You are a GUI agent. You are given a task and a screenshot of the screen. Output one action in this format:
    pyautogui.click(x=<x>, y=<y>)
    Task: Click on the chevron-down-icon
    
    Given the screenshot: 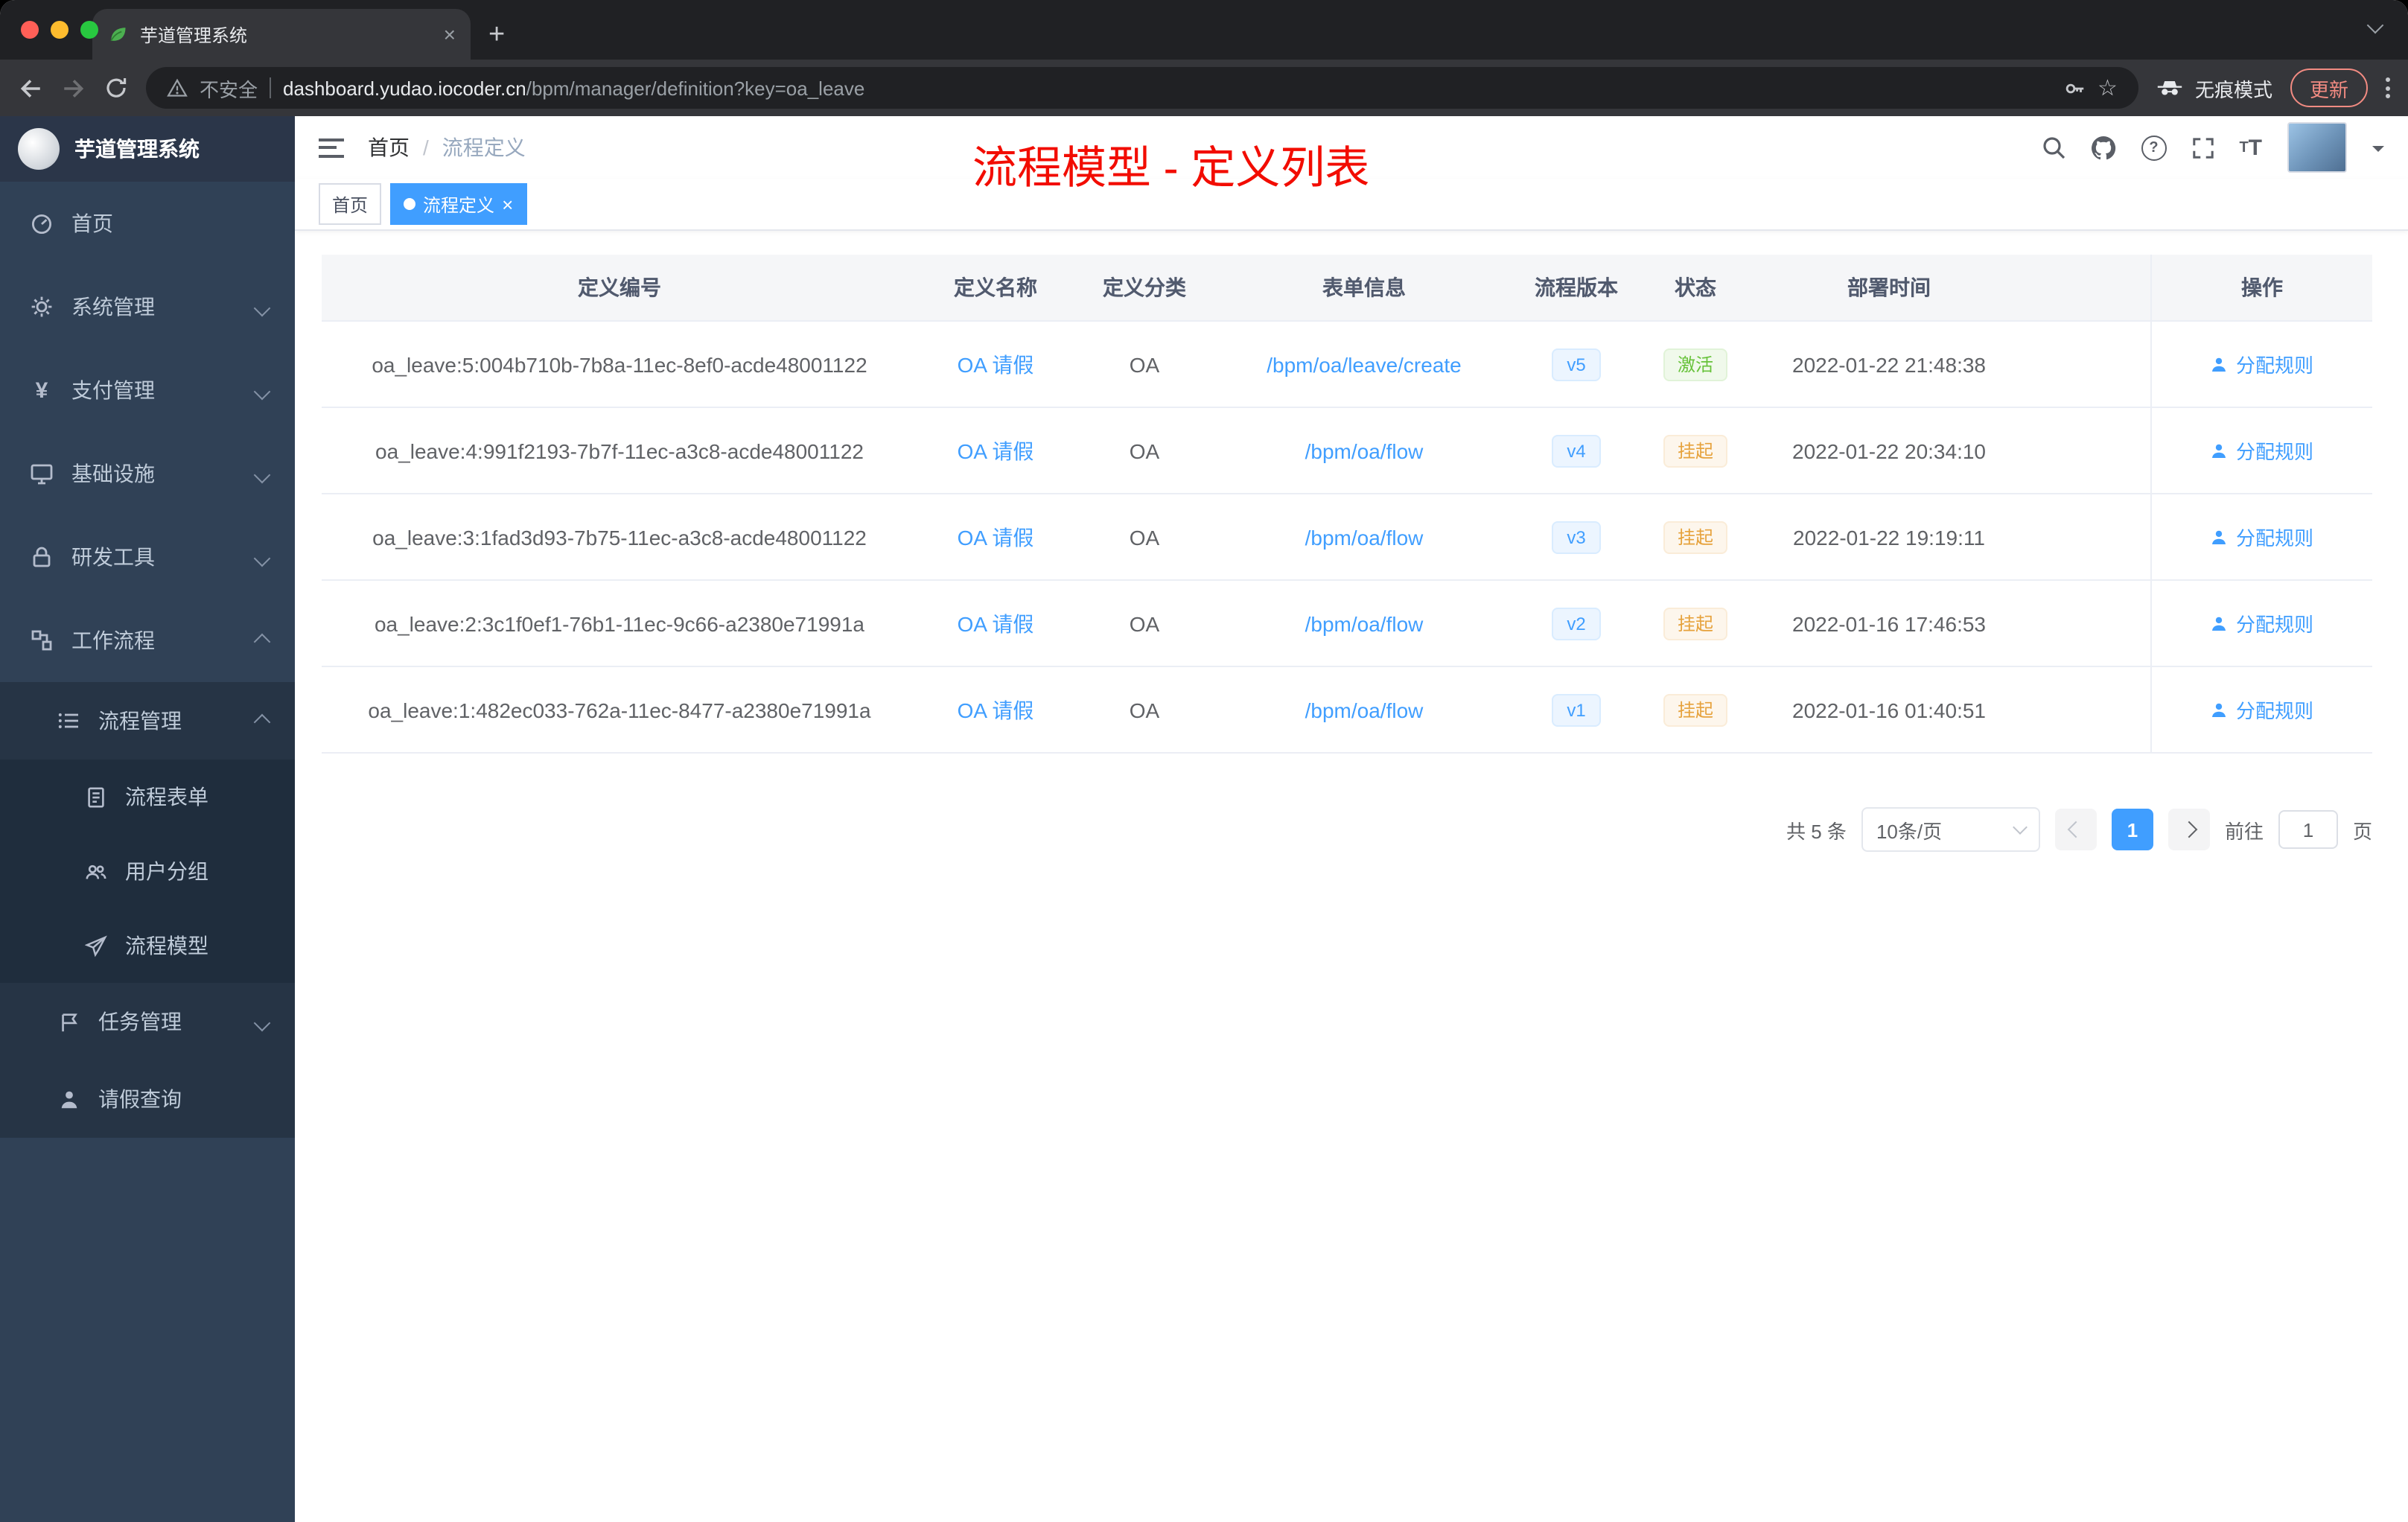 What is the action you would take?
    pyautogui.click(x=262, y=473)
    